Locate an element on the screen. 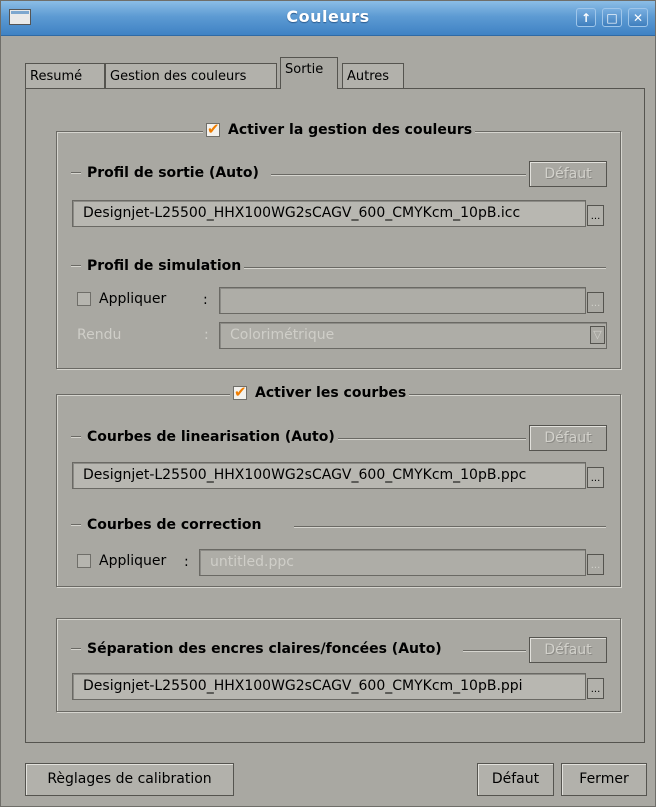  simulation-profile-heading-text: Profil de simulation is located at coordinates (164, 266).